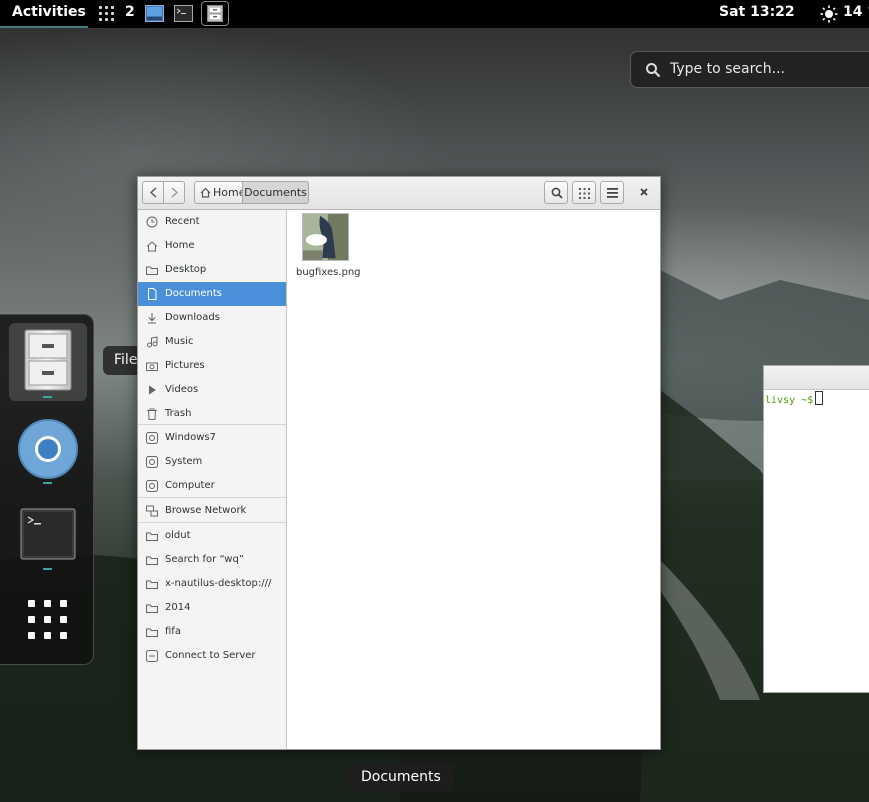  Describe the element at coordinates (434, 14) in the screenshot. I see `top-bar: Activities 2 Sat 13:22 14 °` at that location.